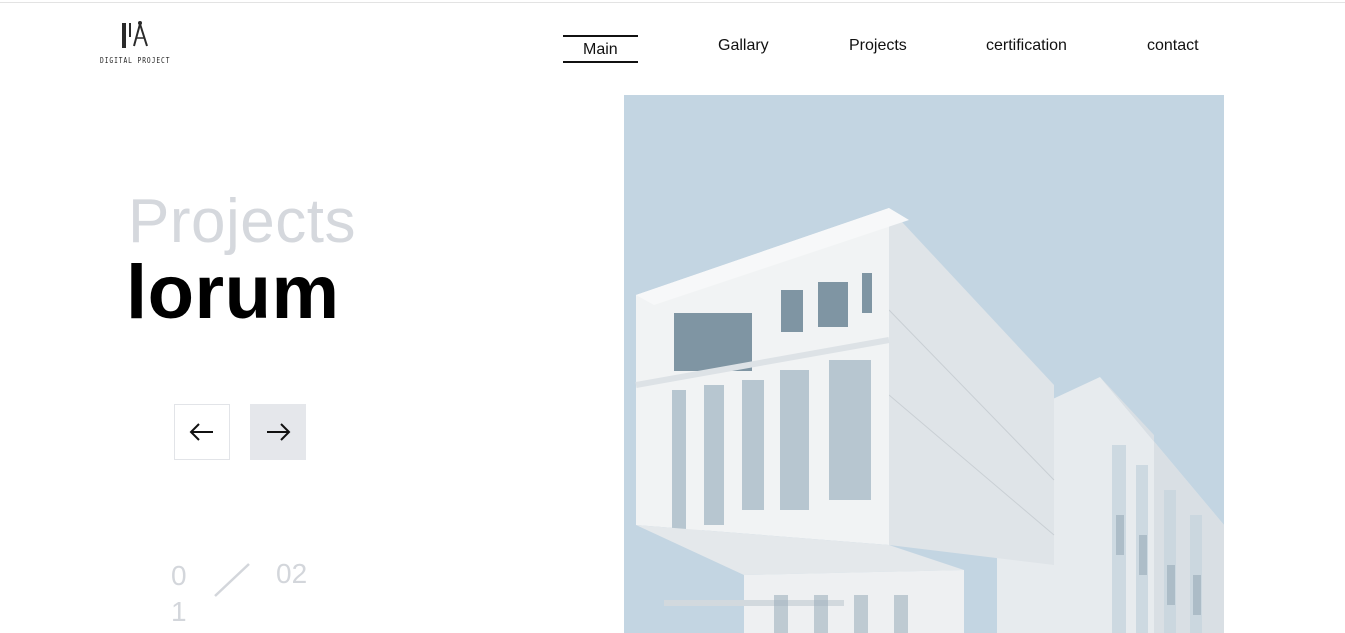  Describe the element at coordinates (1173, 46) in the screenshot. I see `nav-item-contact: contact` at that location.